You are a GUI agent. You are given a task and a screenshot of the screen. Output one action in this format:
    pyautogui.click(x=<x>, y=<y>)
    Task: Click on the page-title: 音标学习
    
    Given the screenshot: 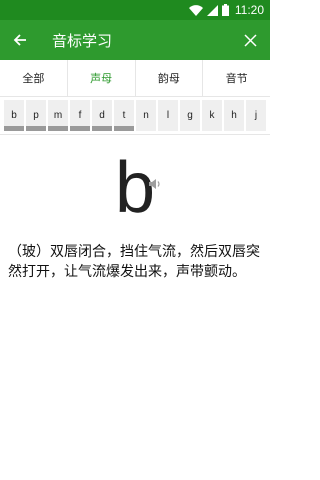 What is the action you would take?
    pyautogui.click(x=82, y=40)
    